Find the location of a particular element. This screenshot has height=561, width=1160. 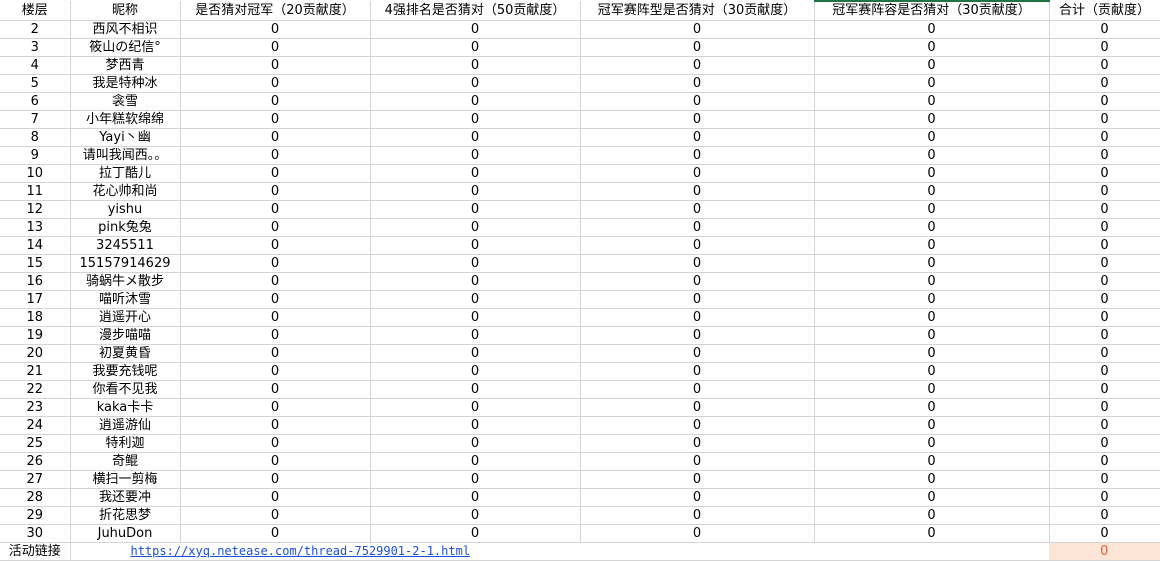

cell-nickname: yishu is located at coordinates (125, 209).